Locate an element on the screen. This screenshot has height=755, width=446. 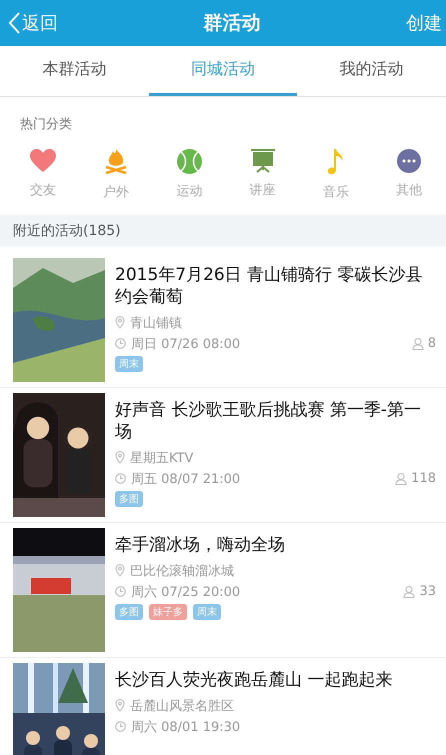
event-location: 星期五KTV is located at coordinates (162, 458).